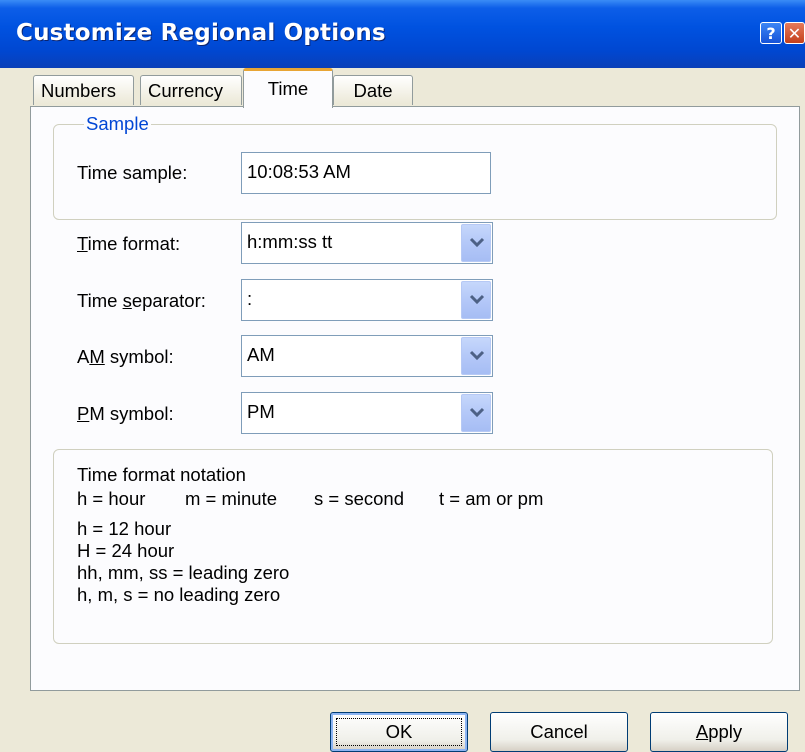  Describe the element at coordinates (125, 413) in the screenshot. I see `pm-symbol-label: PM symbol:` at that location.